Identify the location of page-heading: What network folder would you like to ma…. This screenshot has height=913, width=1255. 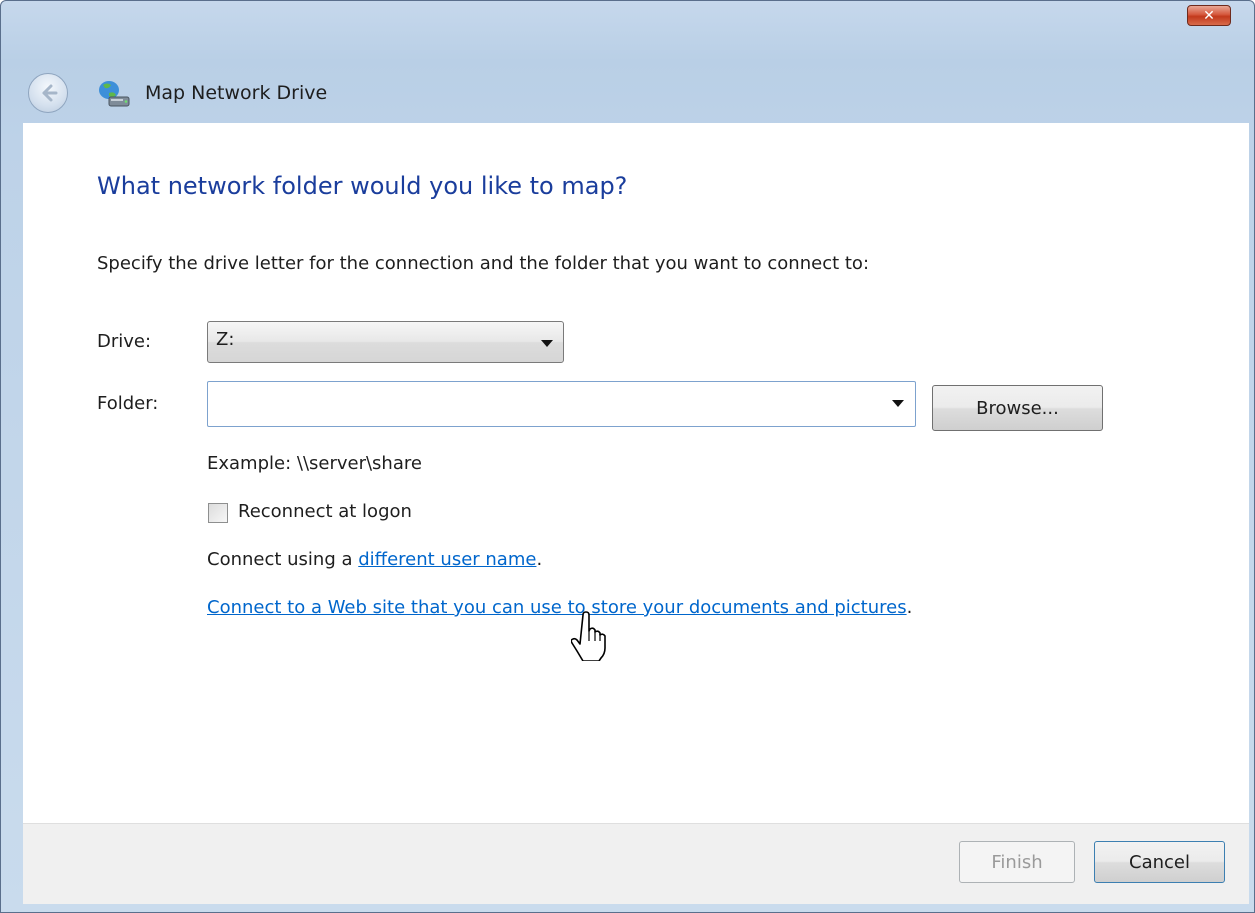
(362, 186).